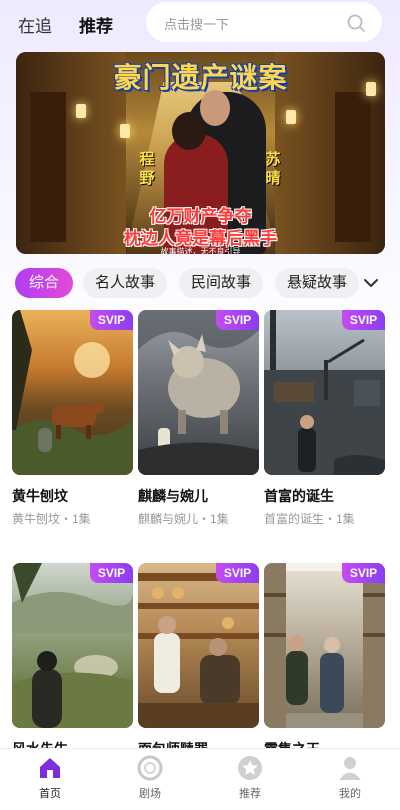  I want to click on home-icon, so click(50, 768).